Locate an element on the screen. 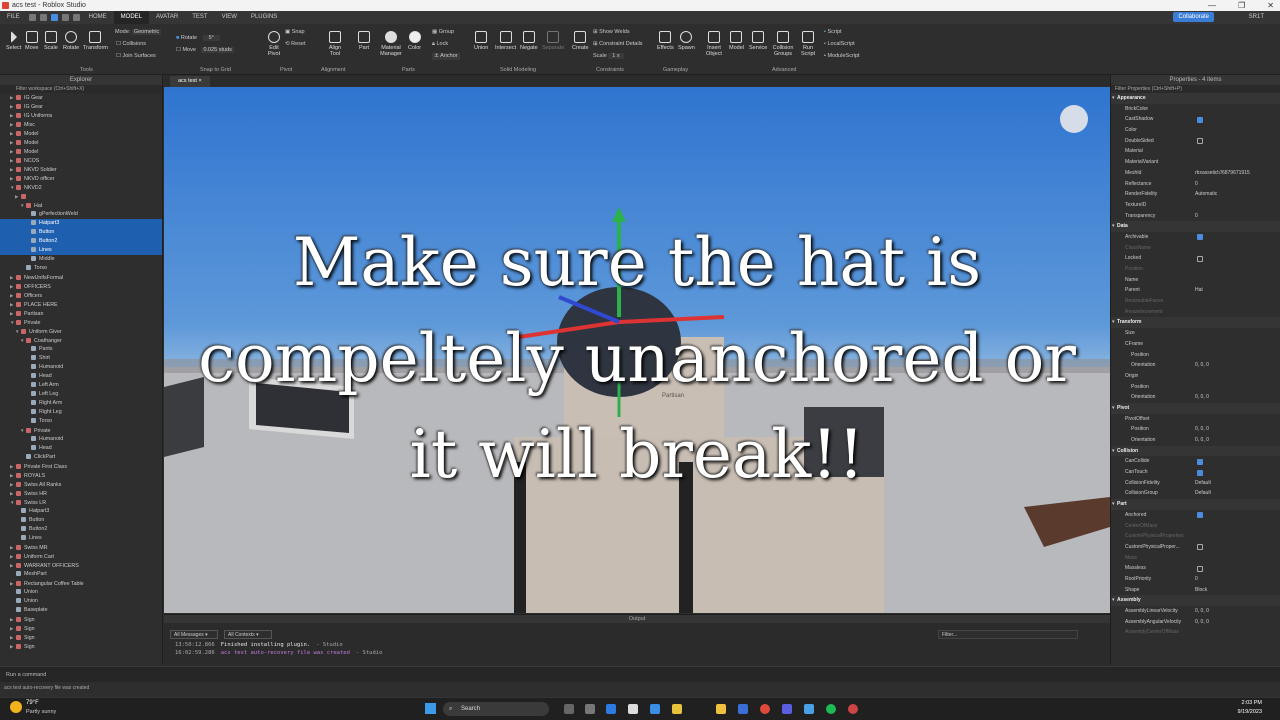 The height and width of the screenshot is (720, 1280). property-row: Position 0, 0, 0 is located at coordinates (1195, 429).